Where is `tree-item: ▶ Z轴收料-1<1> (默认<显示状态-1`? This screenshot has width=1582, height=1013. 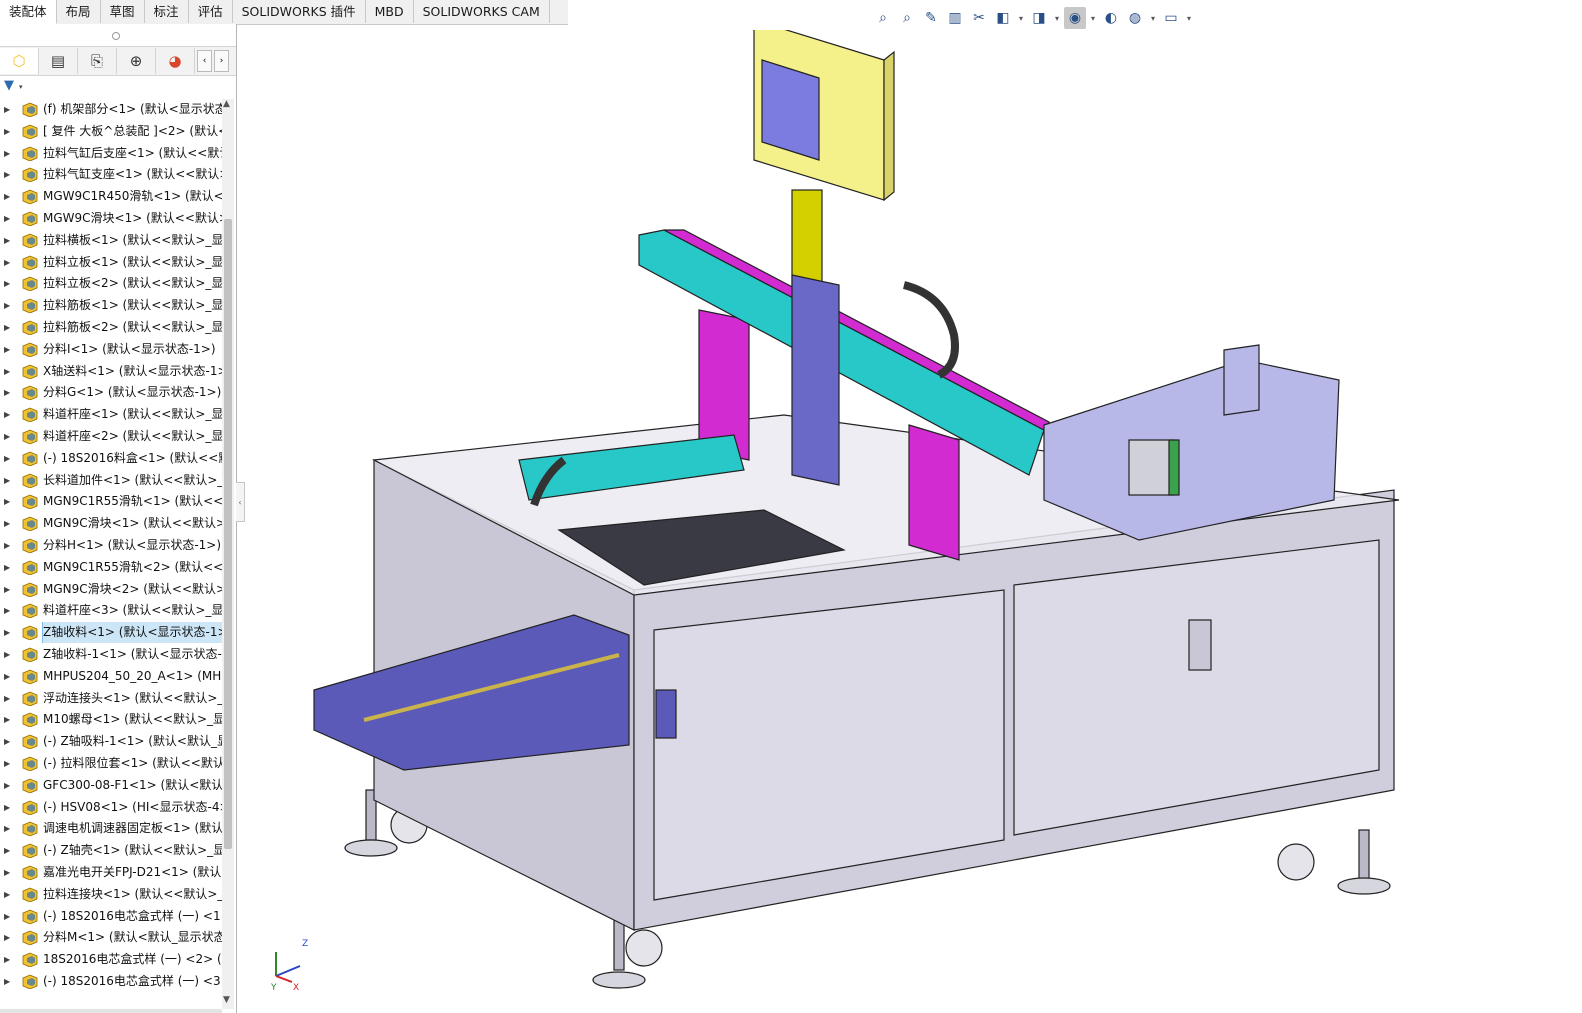
tree-item: ▶ Z轴收料-1<1> (默认<显示状态-1 is located at coordinates (111, 654).